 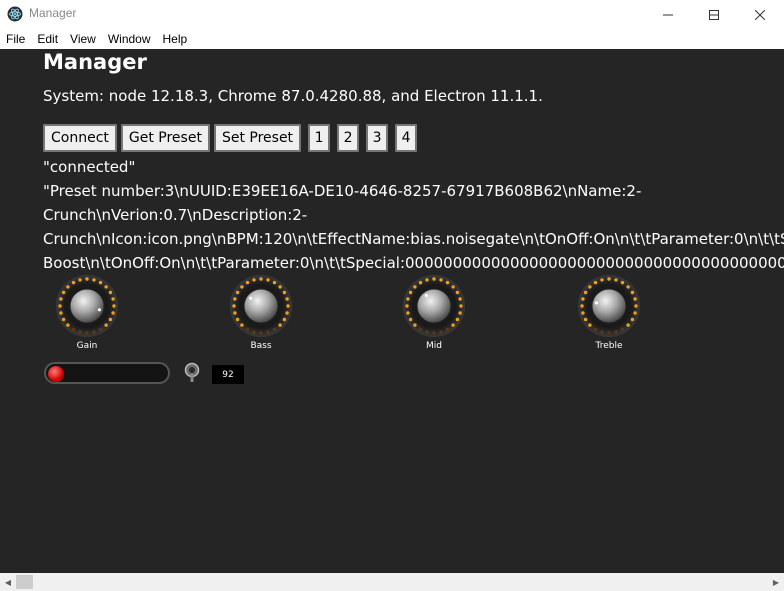 What do you see at coordinates (192, 373) in the screenshot?
I see `toggle-switch-icon` at bounding box center [192, 373].